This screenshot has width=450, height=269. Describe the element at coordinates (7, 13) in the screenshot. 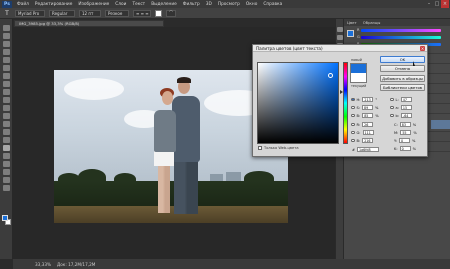

I see `type-tool-icon: T` at that location.